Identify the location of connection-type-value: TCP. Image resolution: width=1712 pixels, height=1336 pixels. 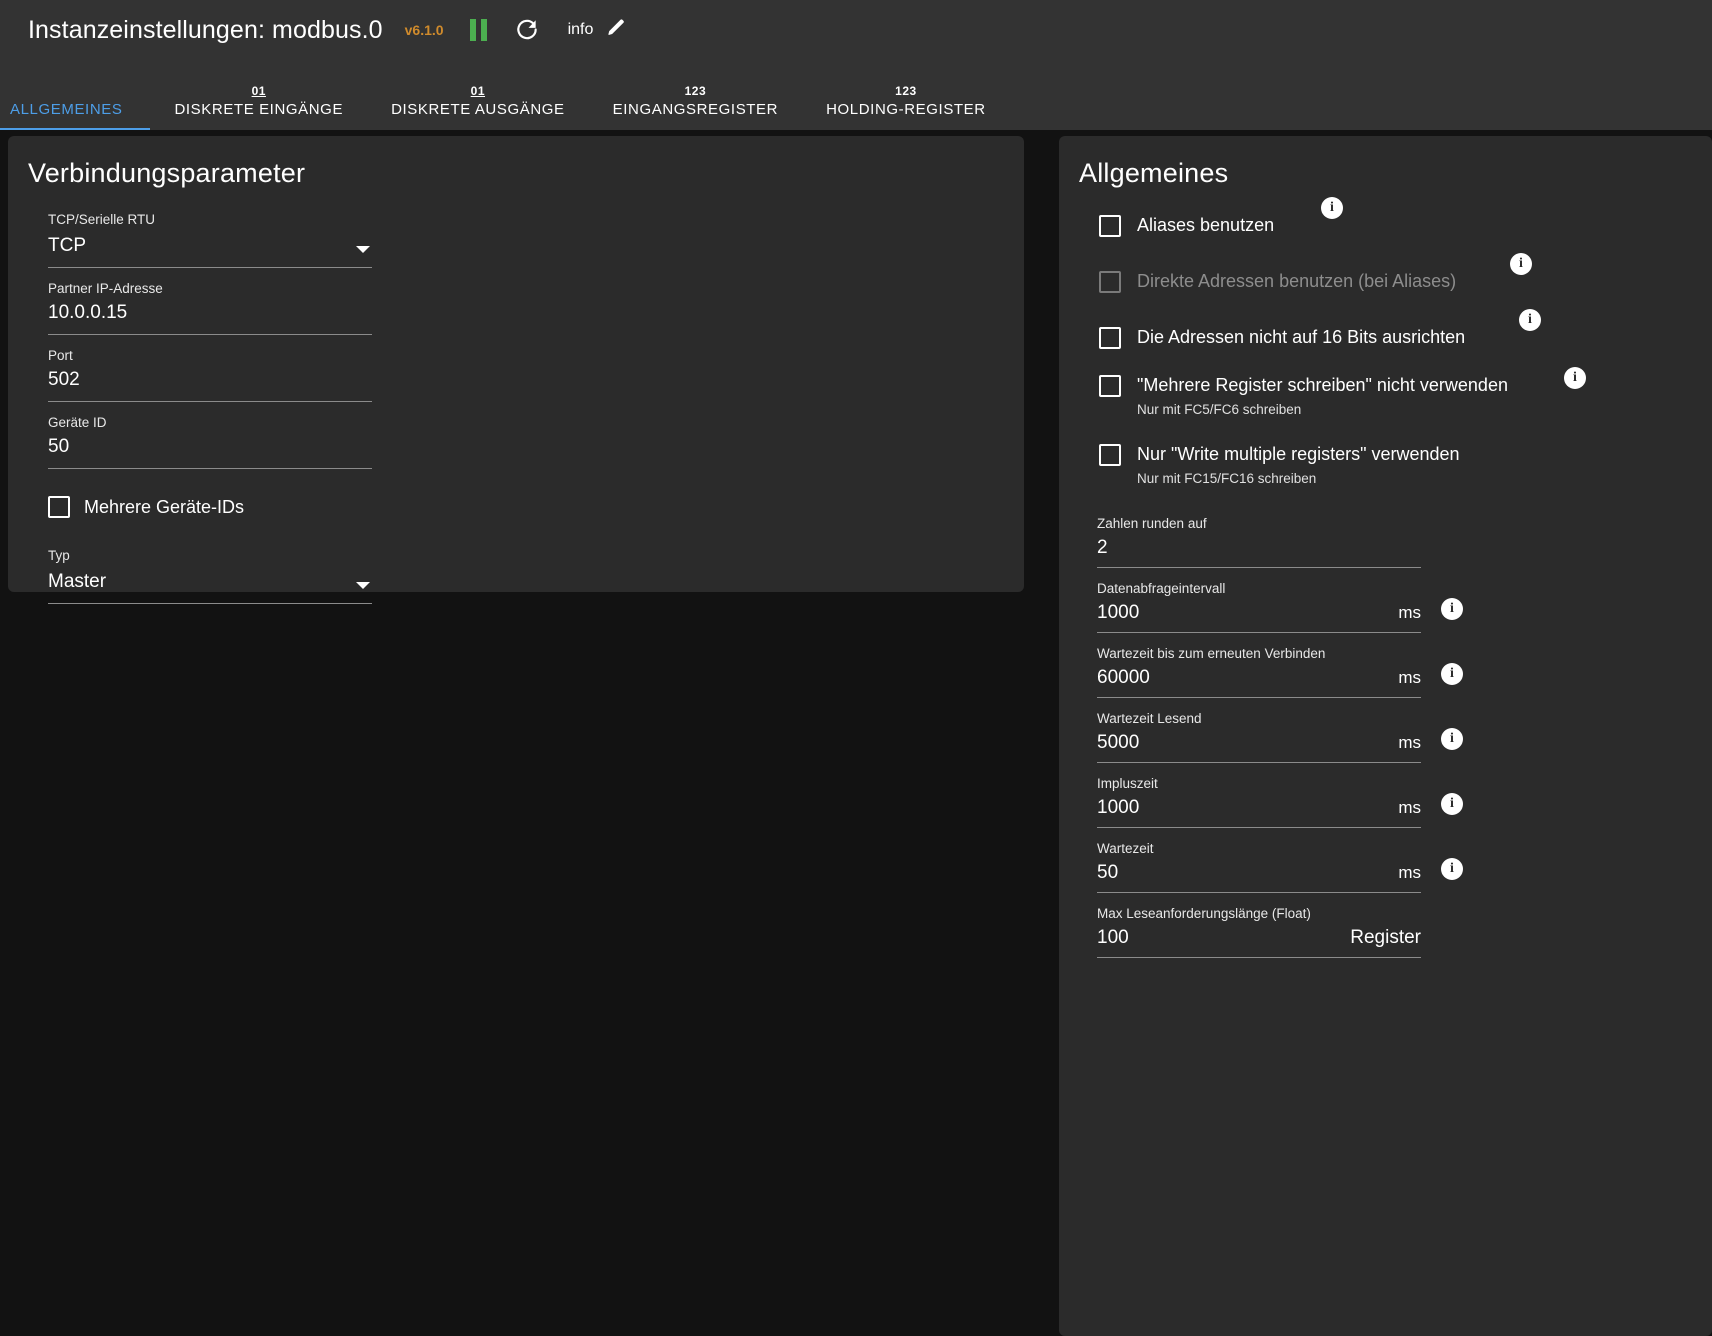
(67, 245).